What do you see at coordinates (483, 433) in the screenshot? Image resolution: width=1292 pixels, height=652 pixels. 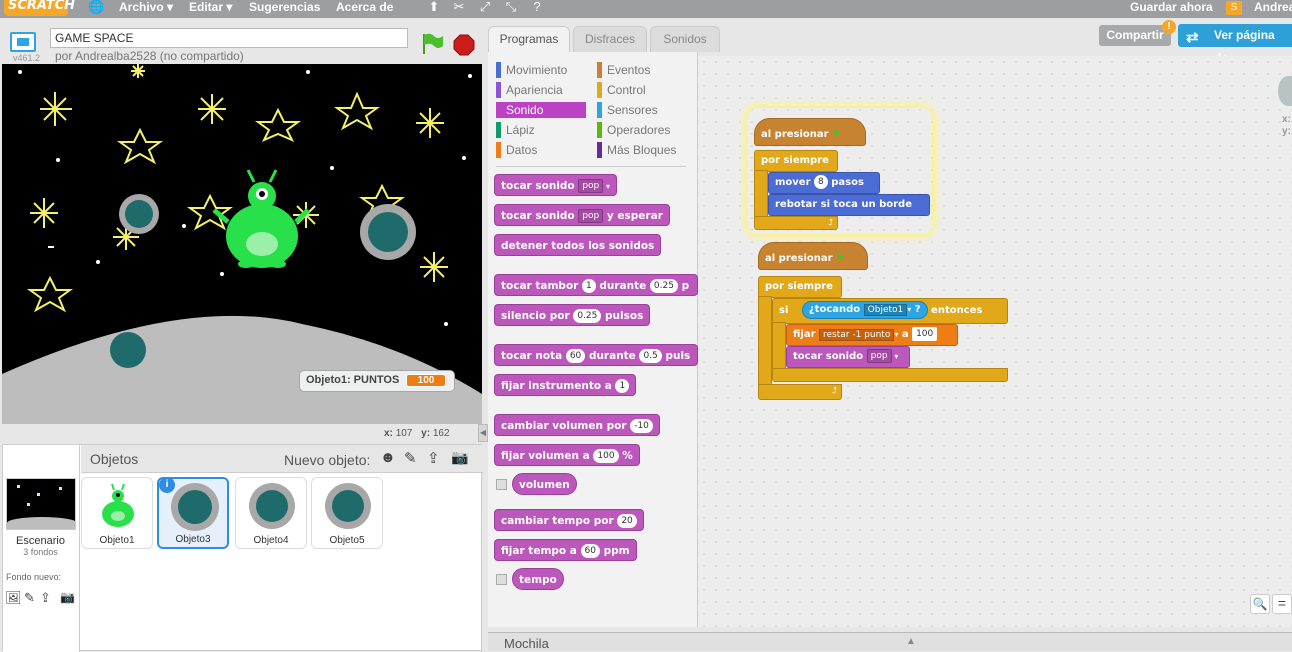 I see `collapse-stage-handle: ◀` at bounding box center [483, 433].